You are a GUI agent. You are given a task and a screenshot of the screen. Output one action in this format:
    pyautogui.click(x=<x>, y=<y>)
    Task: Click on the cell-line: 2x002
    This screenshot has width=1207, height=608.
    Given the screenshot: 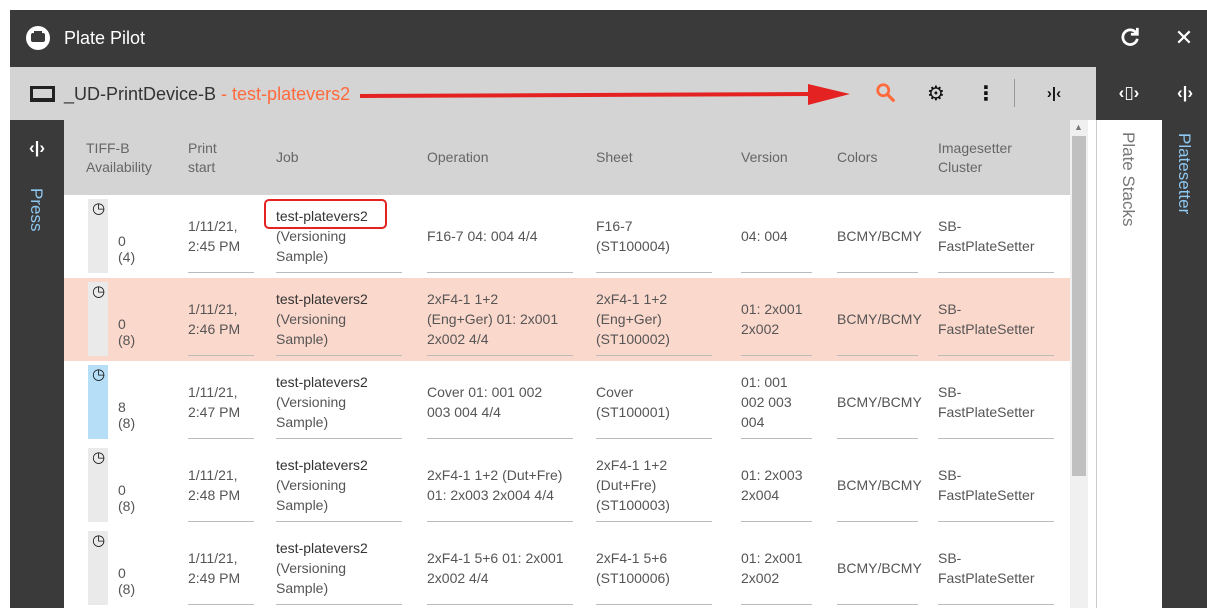 What is the action you would take?
    pyautogui.click(x=760, y=578)
    